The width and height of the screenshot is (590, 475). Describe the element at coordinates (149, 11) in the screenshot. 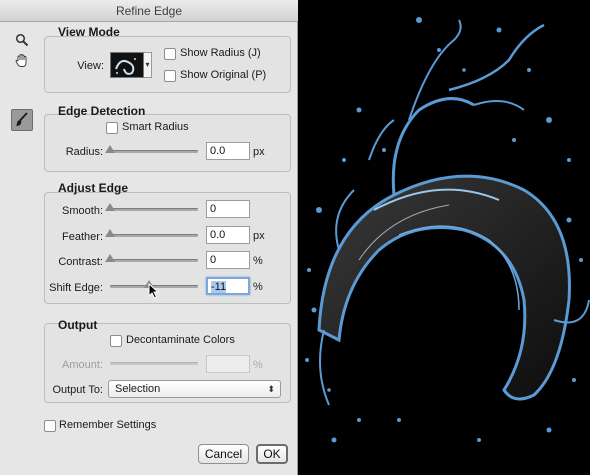

I see `dialog-title: Refine Edge` at that location.